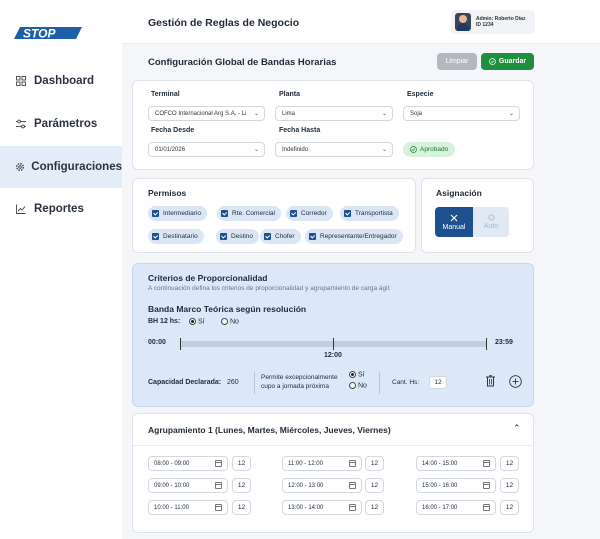  Describe the element at coordinates (188, 507) in the screenshot. I see `time-range-field: 10:00 - 11:00` at that location.